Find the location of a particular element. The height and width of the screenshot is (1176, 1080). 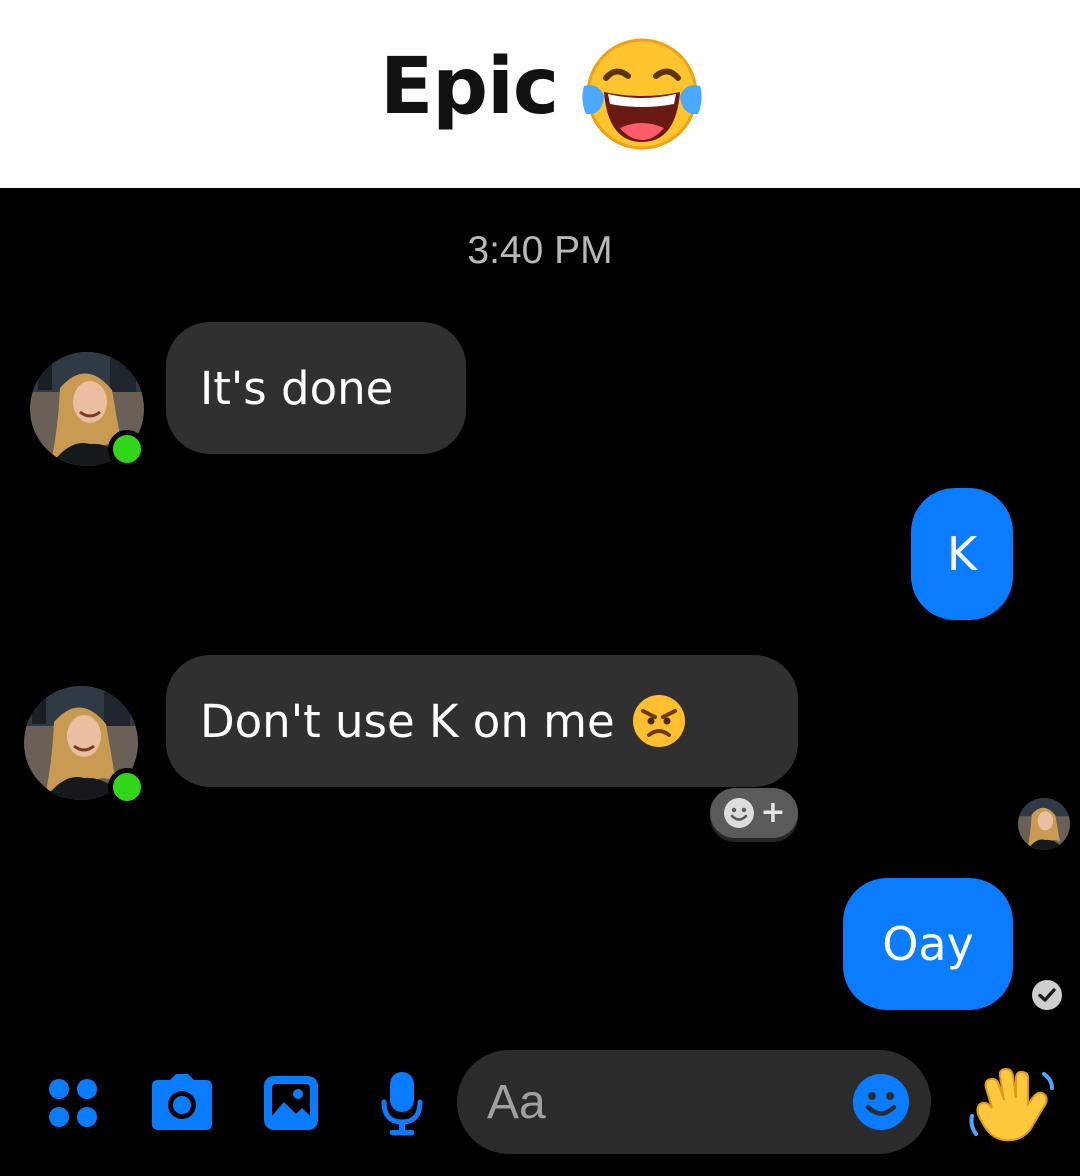

message-text: K is located at coordinates (962, 554).